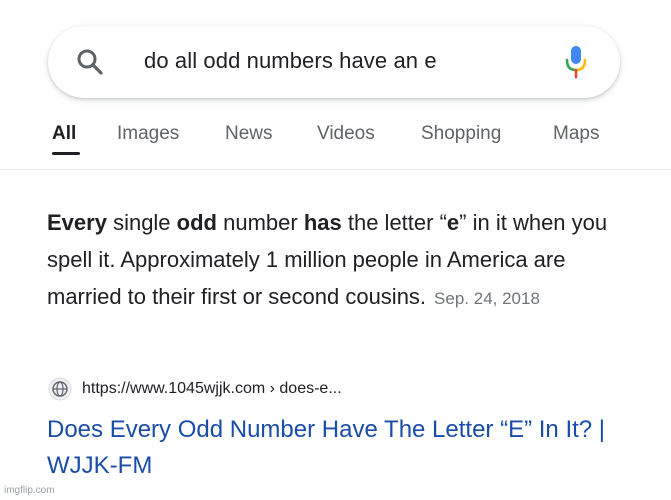  Describe the element at coordinates (322, 222) in the screenshot. I see `snippet-text-bold: has` at that location.